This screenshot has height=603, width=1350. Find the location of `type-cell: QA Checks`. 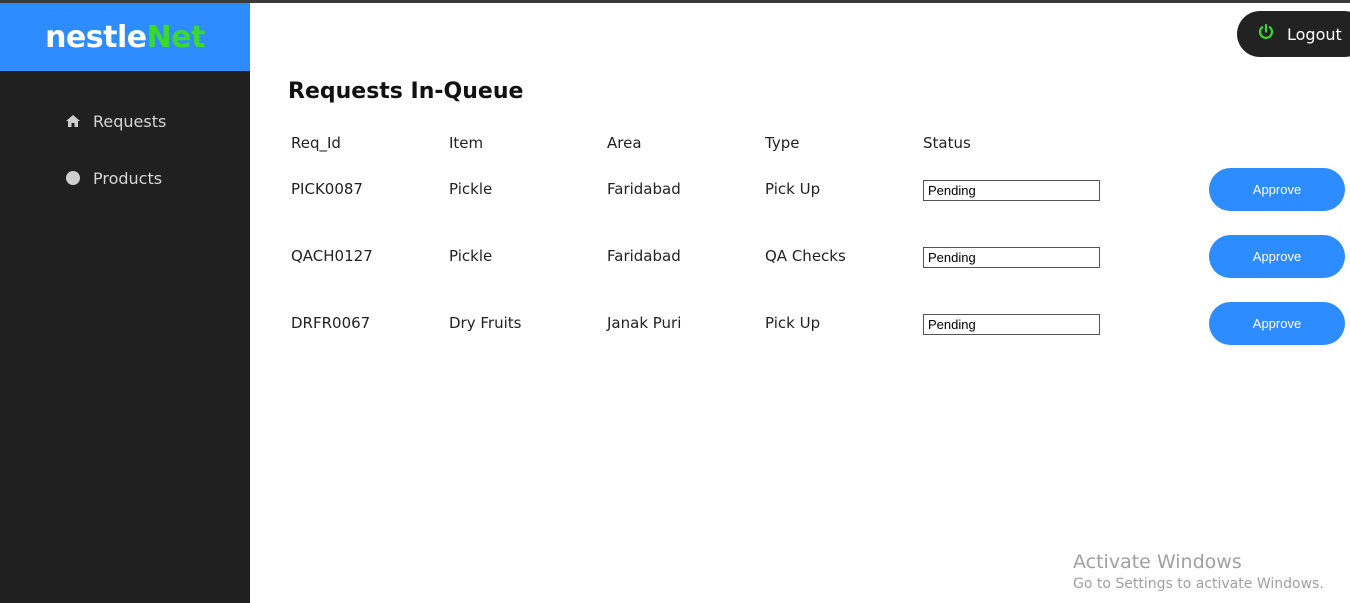

type-cell: QA Checks is located at coordinates (805, 256).